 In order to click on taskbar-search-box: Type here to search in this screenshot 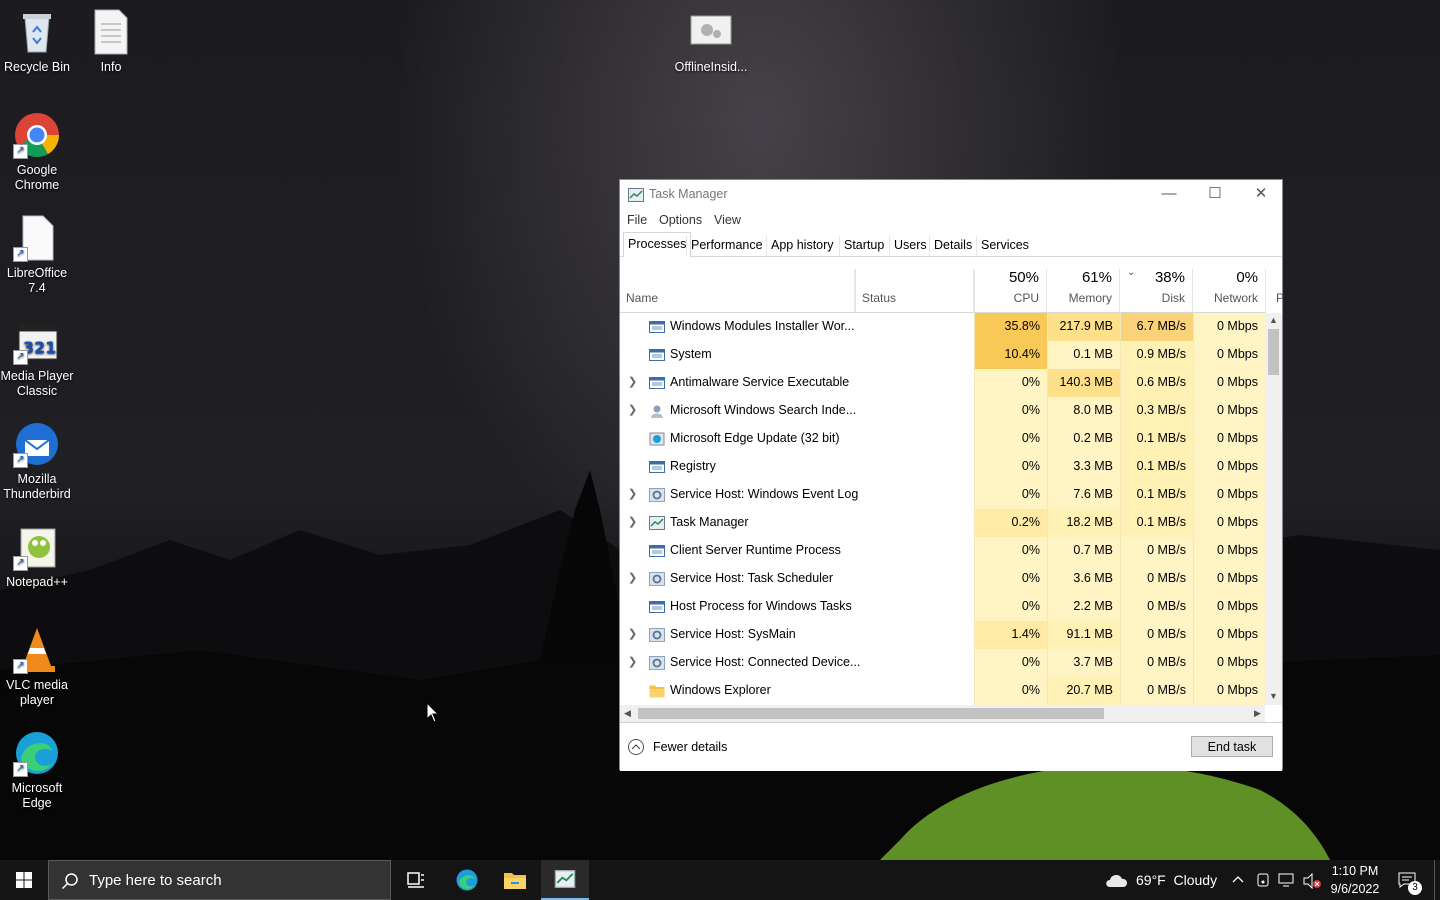, I will do `click(219, 880)`.